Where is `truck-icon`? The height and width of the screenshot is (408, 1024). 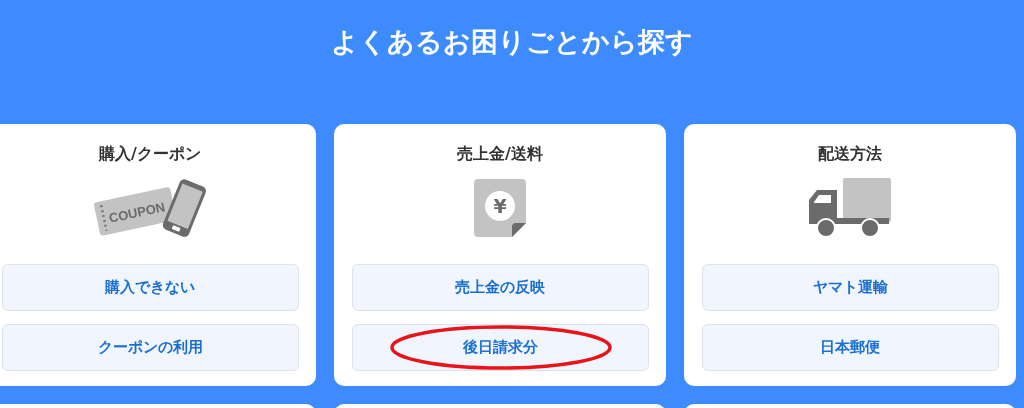 truck-icon is located at coordinates (850, 208).